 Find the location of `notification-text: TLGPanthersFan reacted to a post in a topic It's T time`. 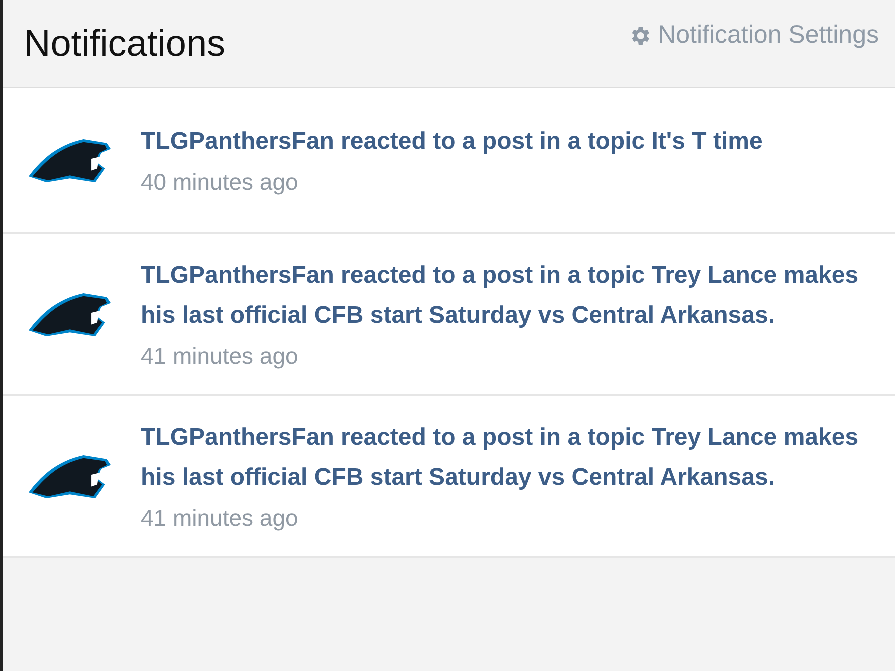

notification-text: TLGPanthersFan reacted to a post in a topic It's T time is located at coordinates (452, 142).